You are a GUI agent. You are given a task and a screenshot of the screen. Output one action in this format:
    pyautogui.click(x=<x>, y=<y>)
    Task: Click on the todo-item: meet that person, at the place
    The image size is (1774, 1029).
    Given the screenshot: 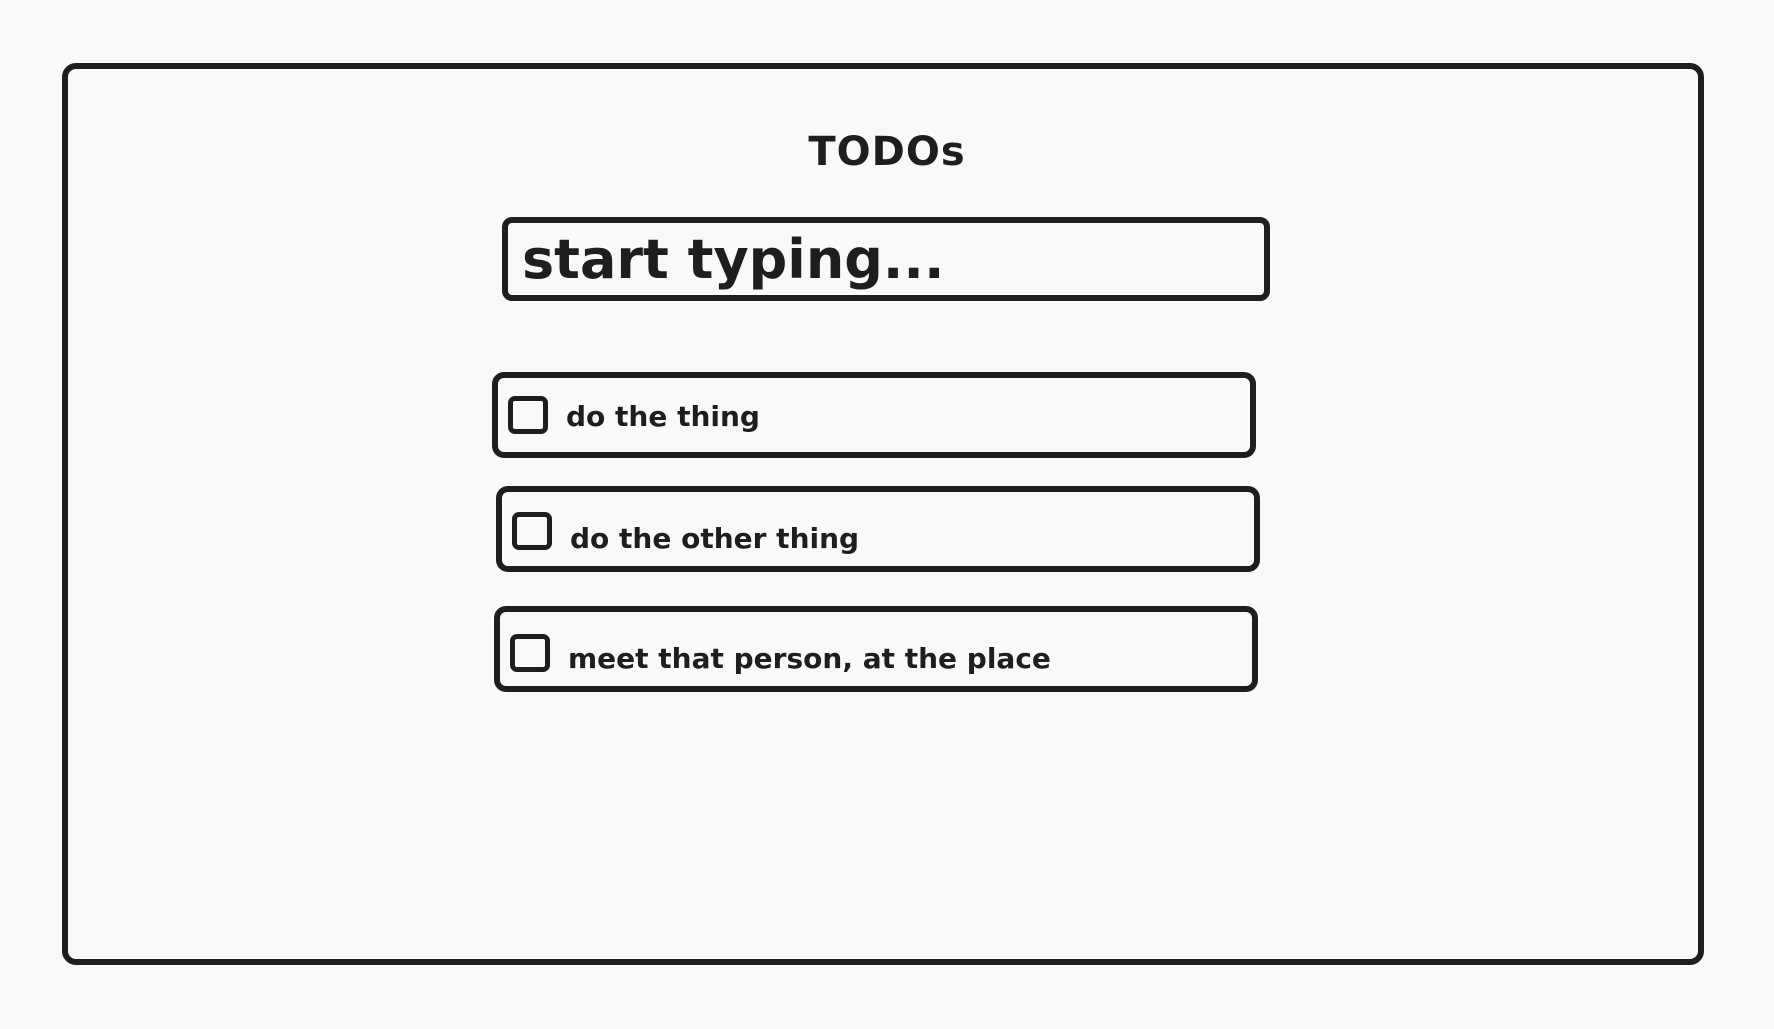 What is the action you would take?
    pyautogui.click(x=876, y=649)
    